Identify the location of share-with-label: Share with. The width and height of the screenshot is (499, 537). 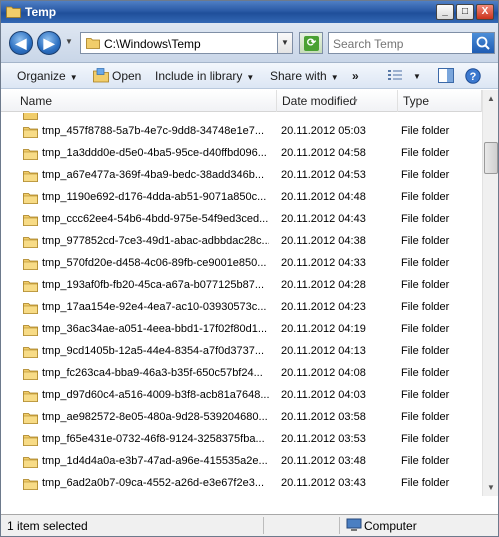
(298, 76).